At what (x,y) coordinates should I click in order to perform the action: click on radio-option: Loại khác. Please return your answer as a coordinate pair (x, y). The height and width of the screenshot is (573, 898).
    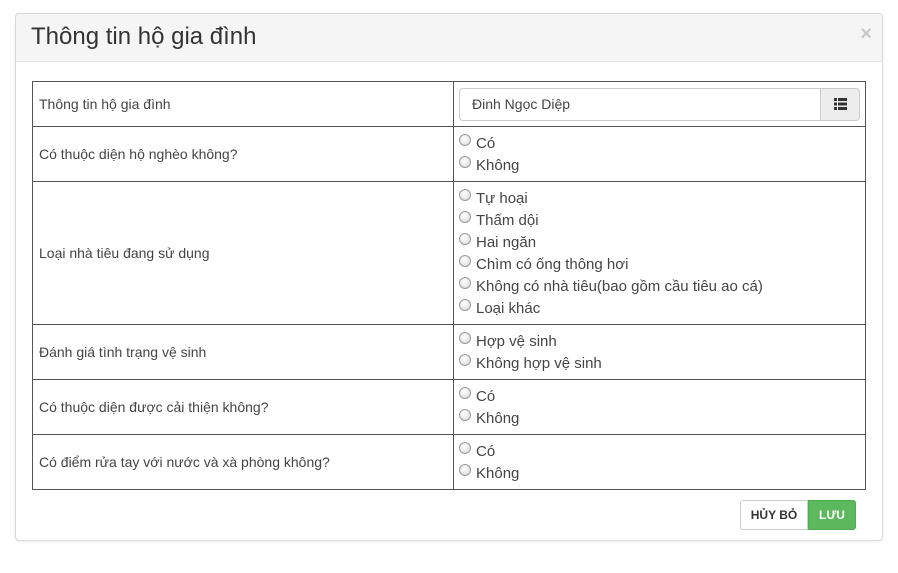
    Looking at the image, I should click on (662, 308).